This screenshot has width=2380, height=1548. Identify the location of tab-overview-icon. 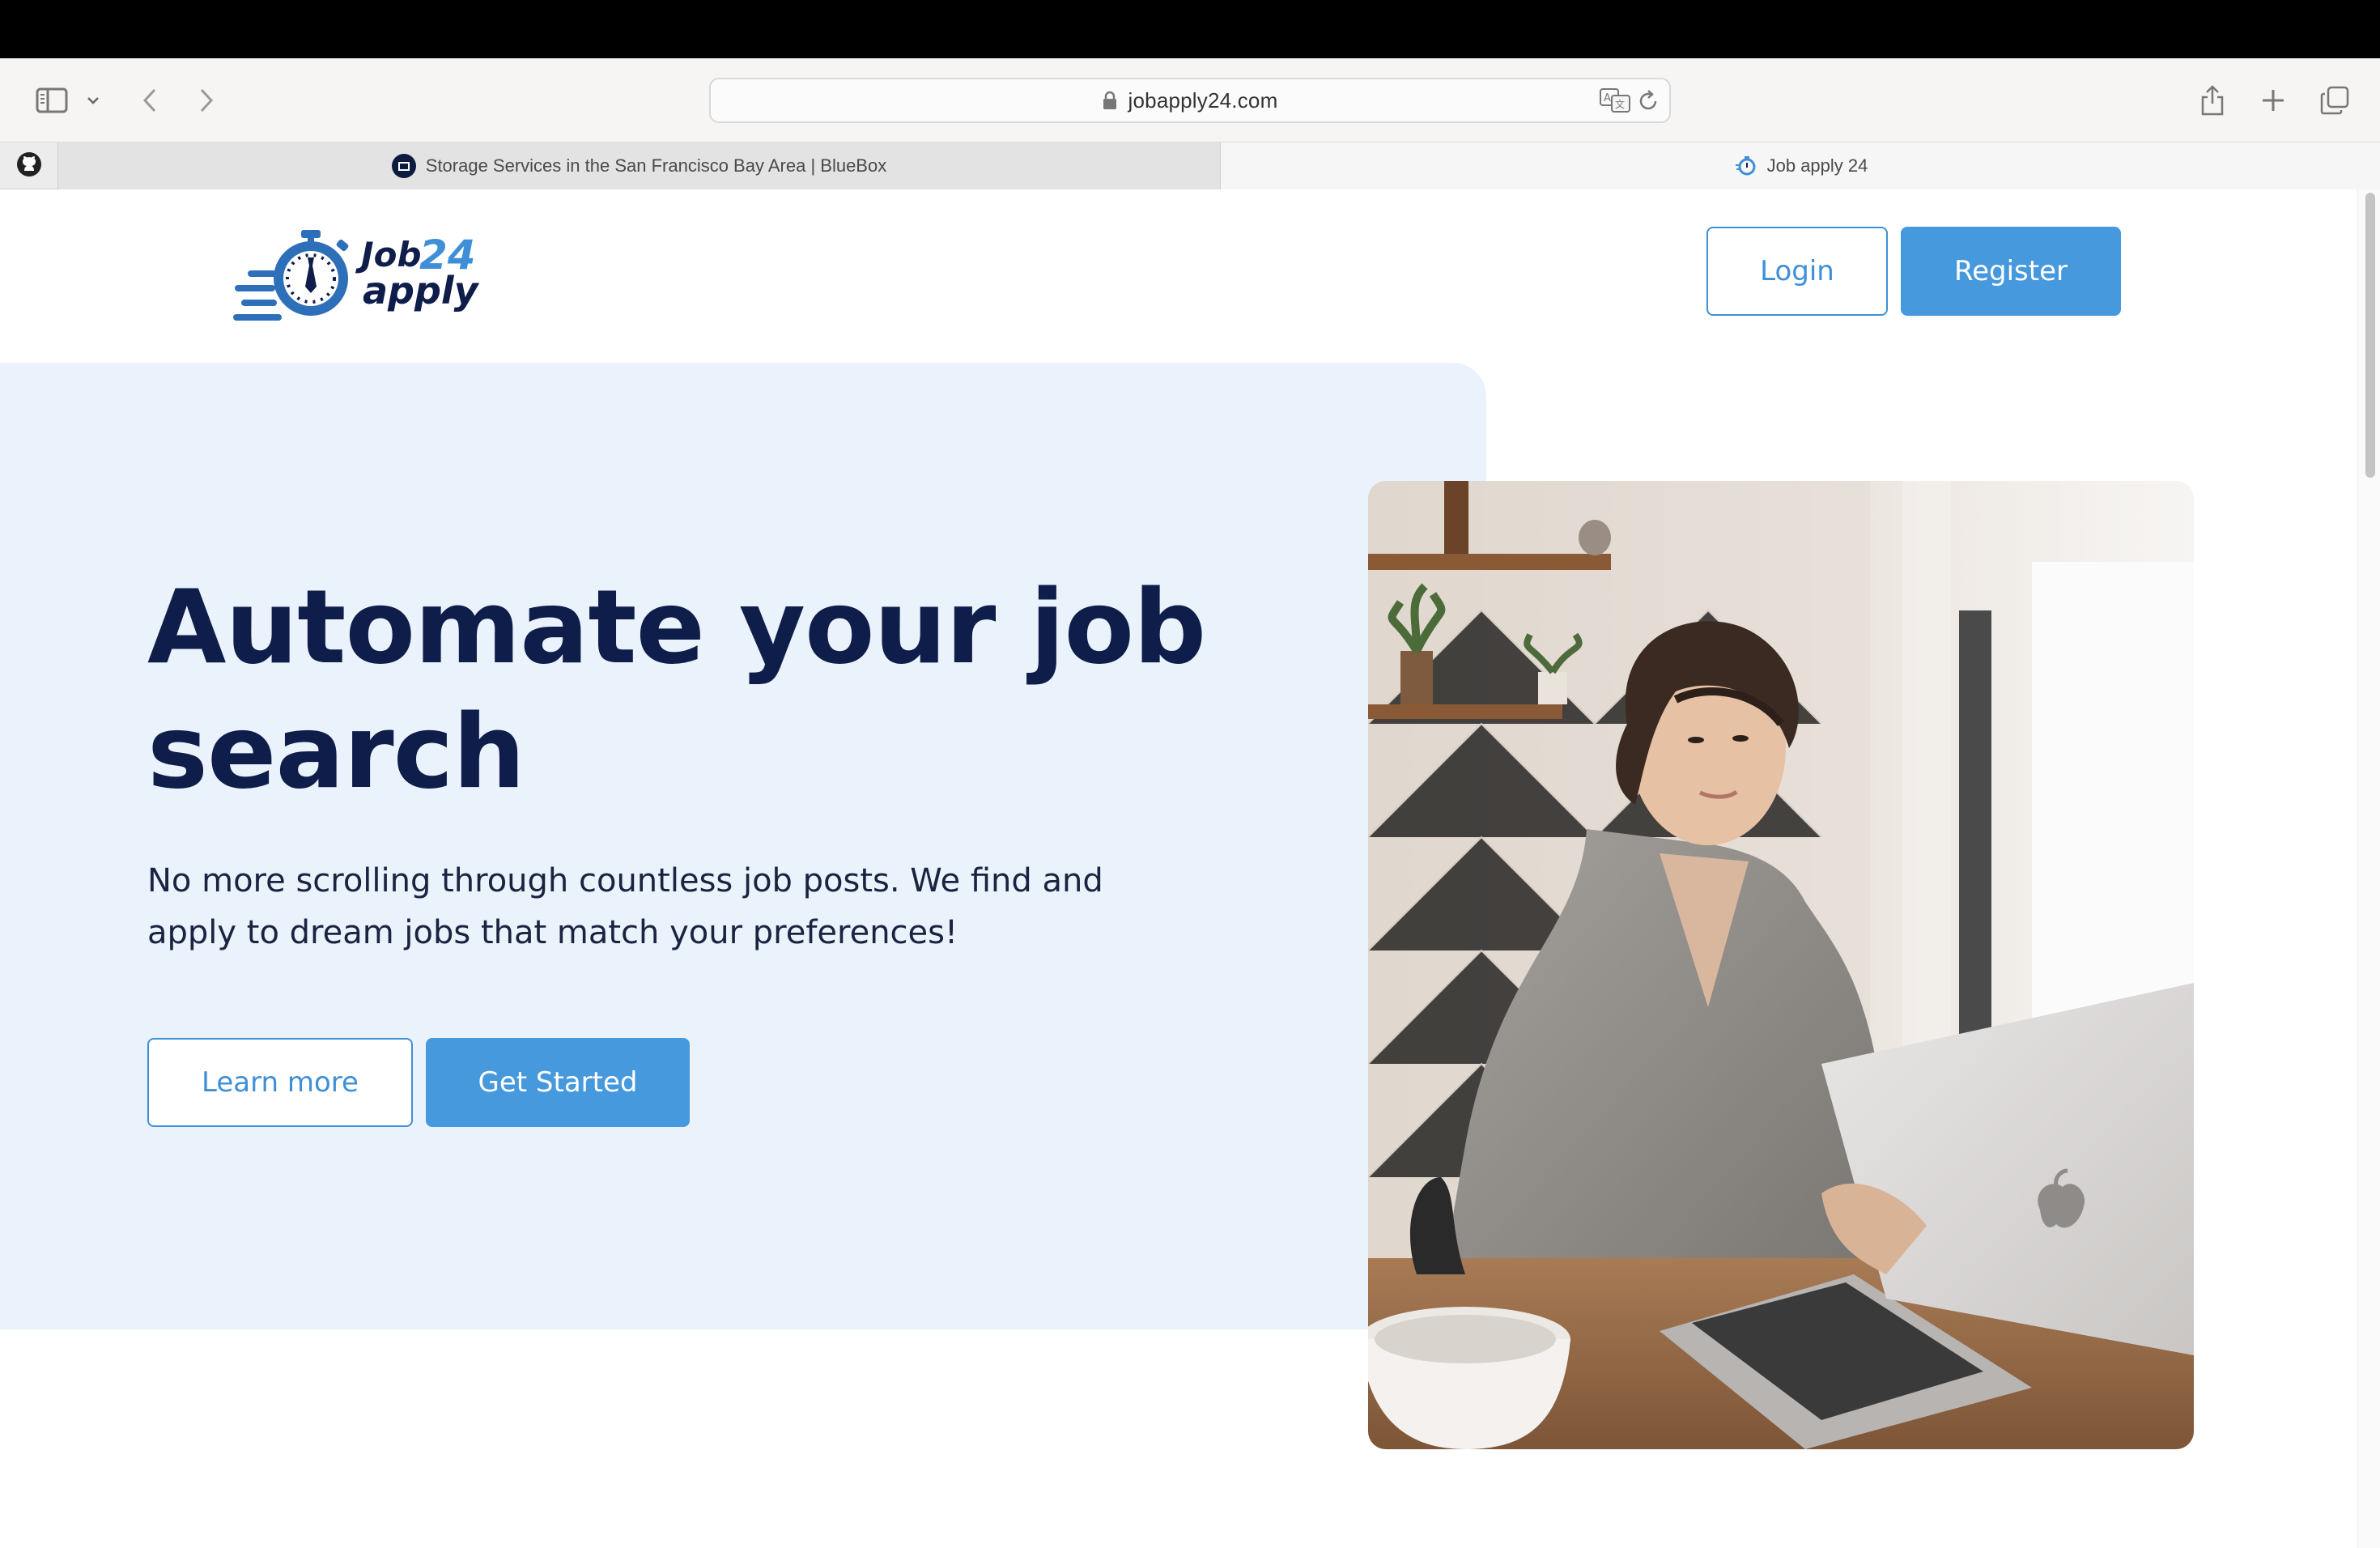
(2334, 100).